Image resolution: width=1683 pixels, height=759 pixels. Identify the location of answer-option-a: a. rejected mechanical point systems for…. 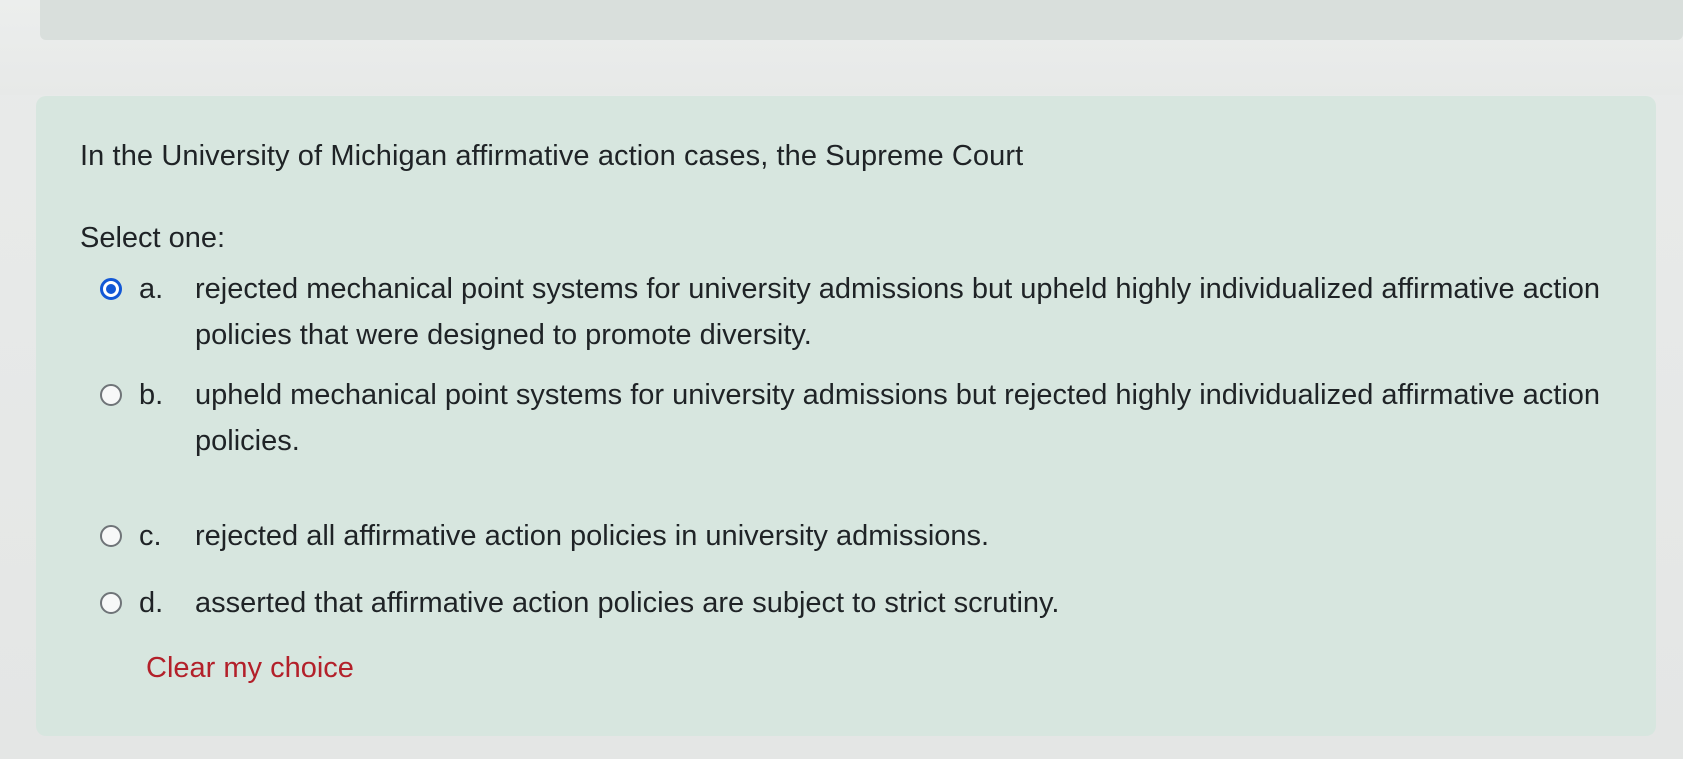
(870, 312).